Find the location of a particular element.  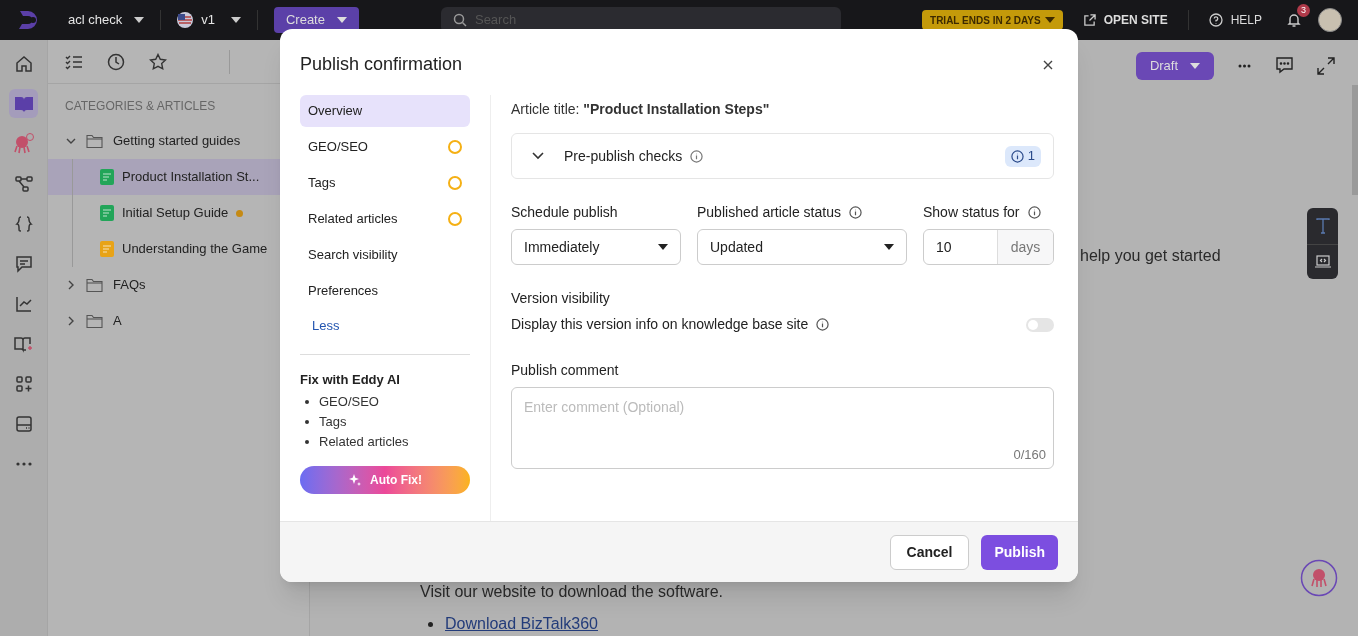

help-icon is located at coordinates (1215, 20).